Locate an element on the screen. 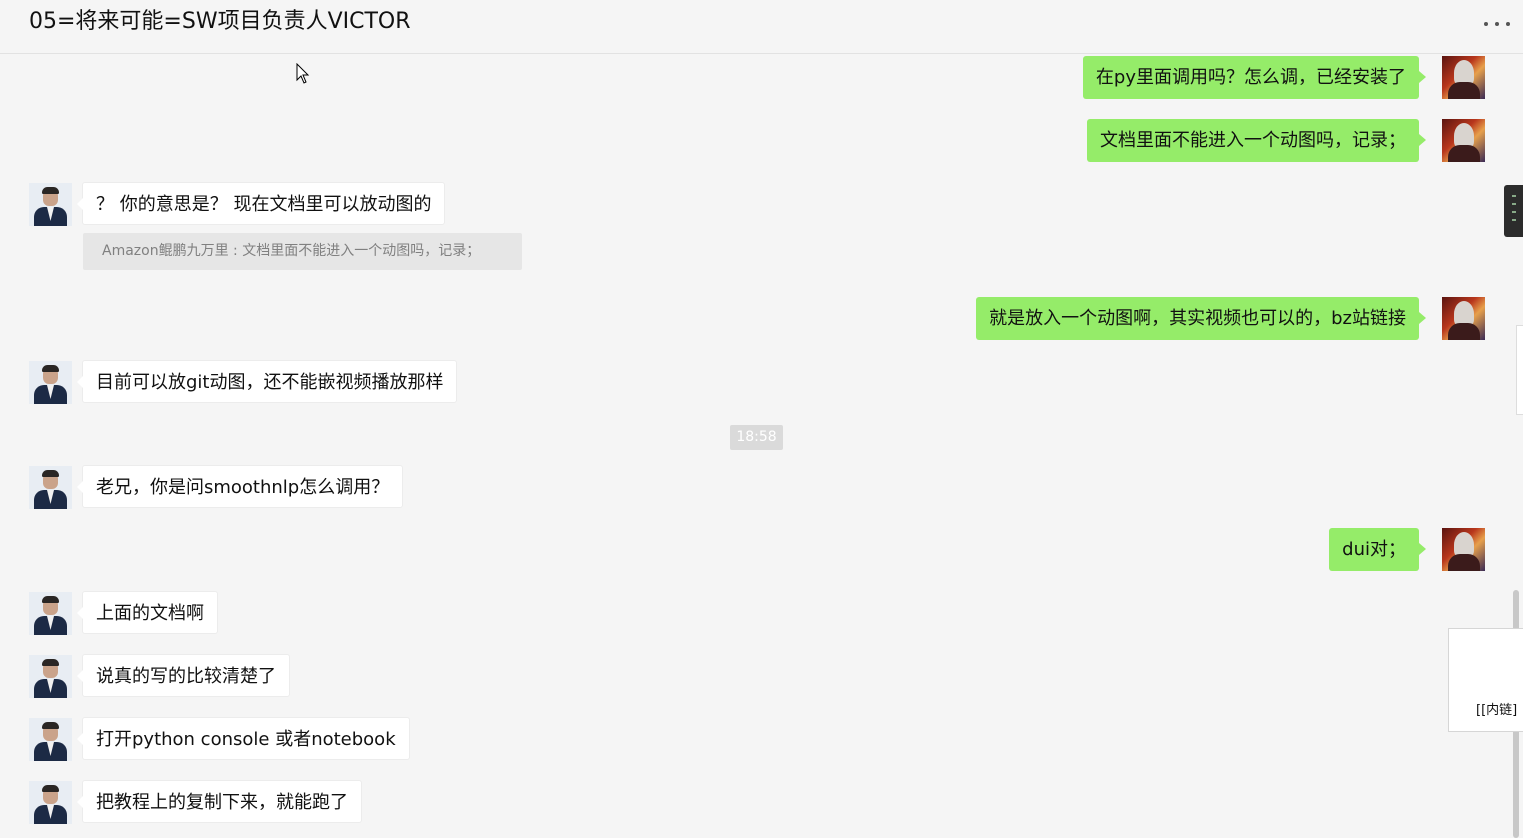 The height and width of the screenshot is (838, 1523). message-bubble-peer: 把教程上的复制下来，就能跑了 is located at coordinates (219, 801).